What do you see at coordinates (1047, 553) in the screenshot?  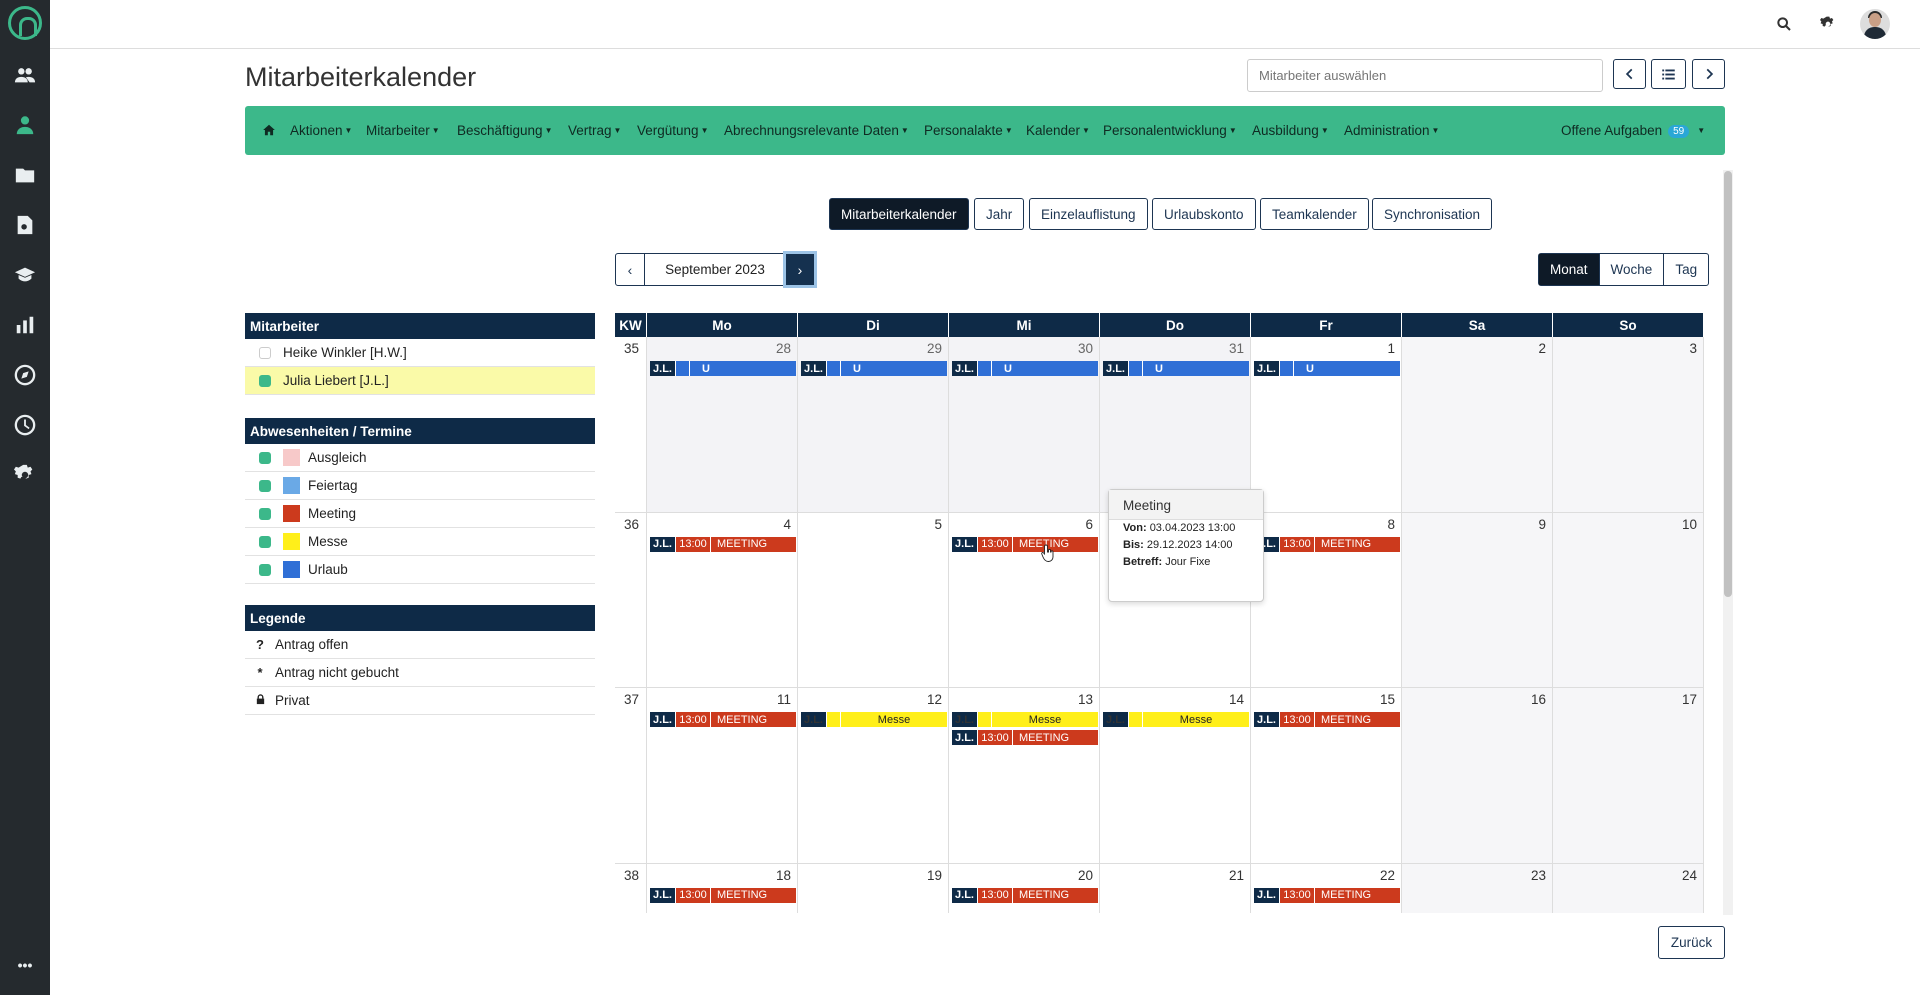 I see `hand-cursor-icon` at bounding box center [1047, 553].